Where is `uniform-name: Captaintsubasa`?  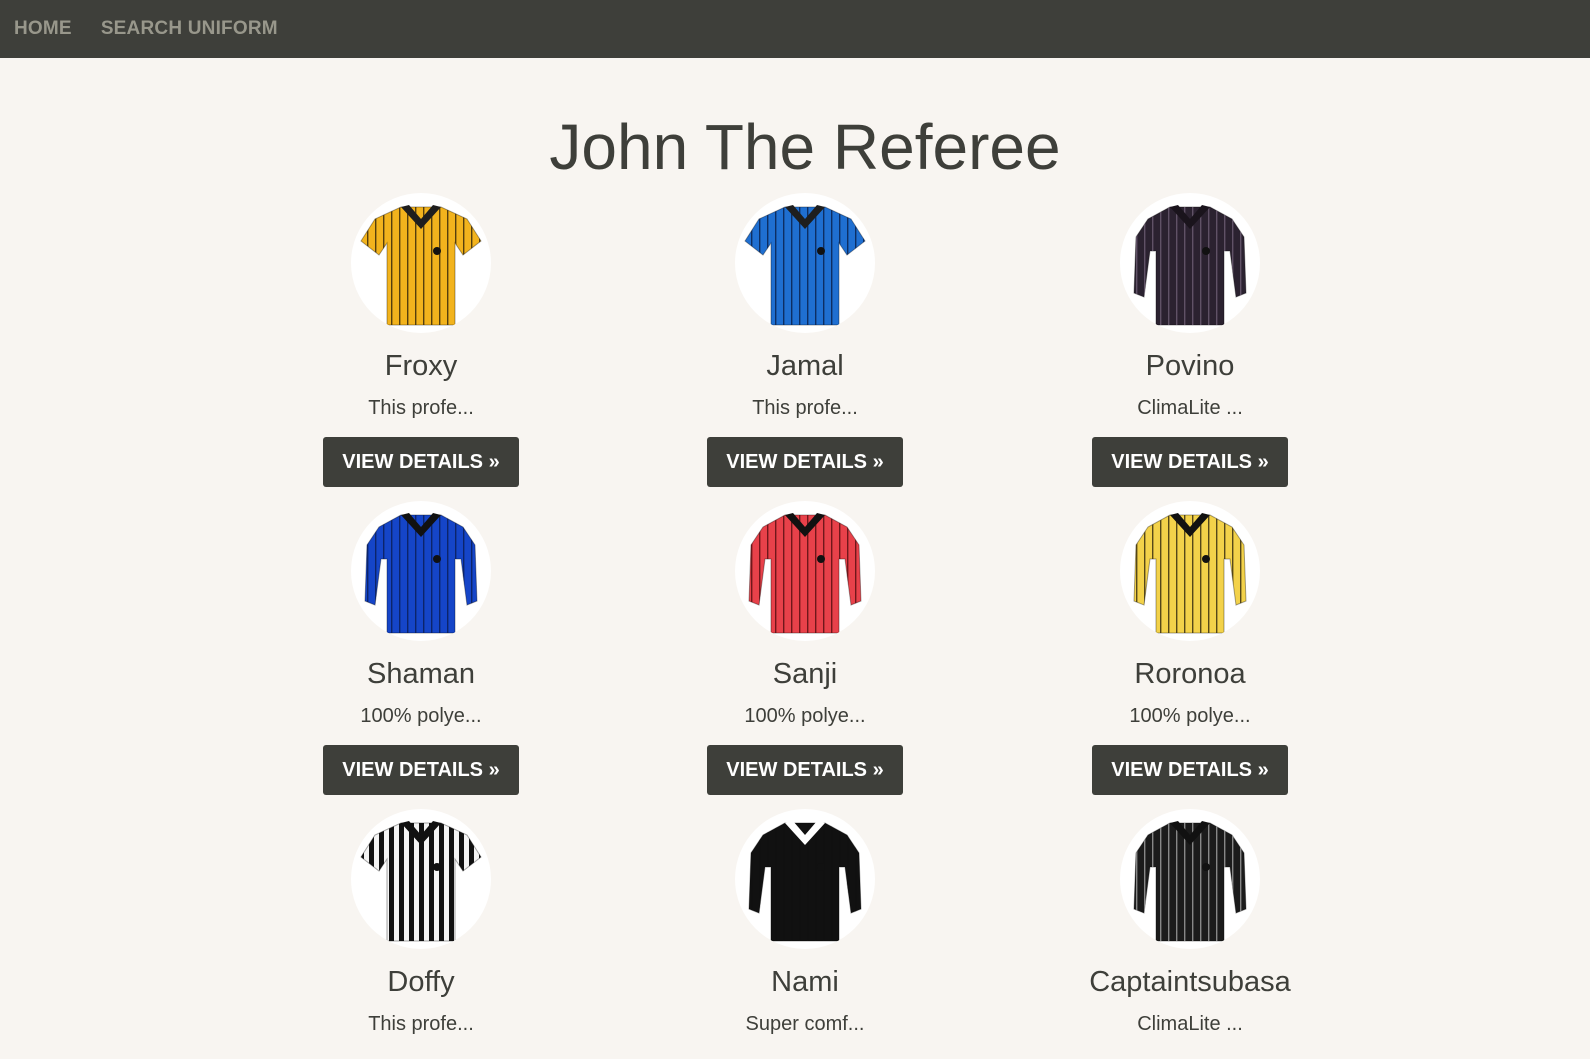
uniform-name: Captaintsubasa is located at coordinates (1190, 982).